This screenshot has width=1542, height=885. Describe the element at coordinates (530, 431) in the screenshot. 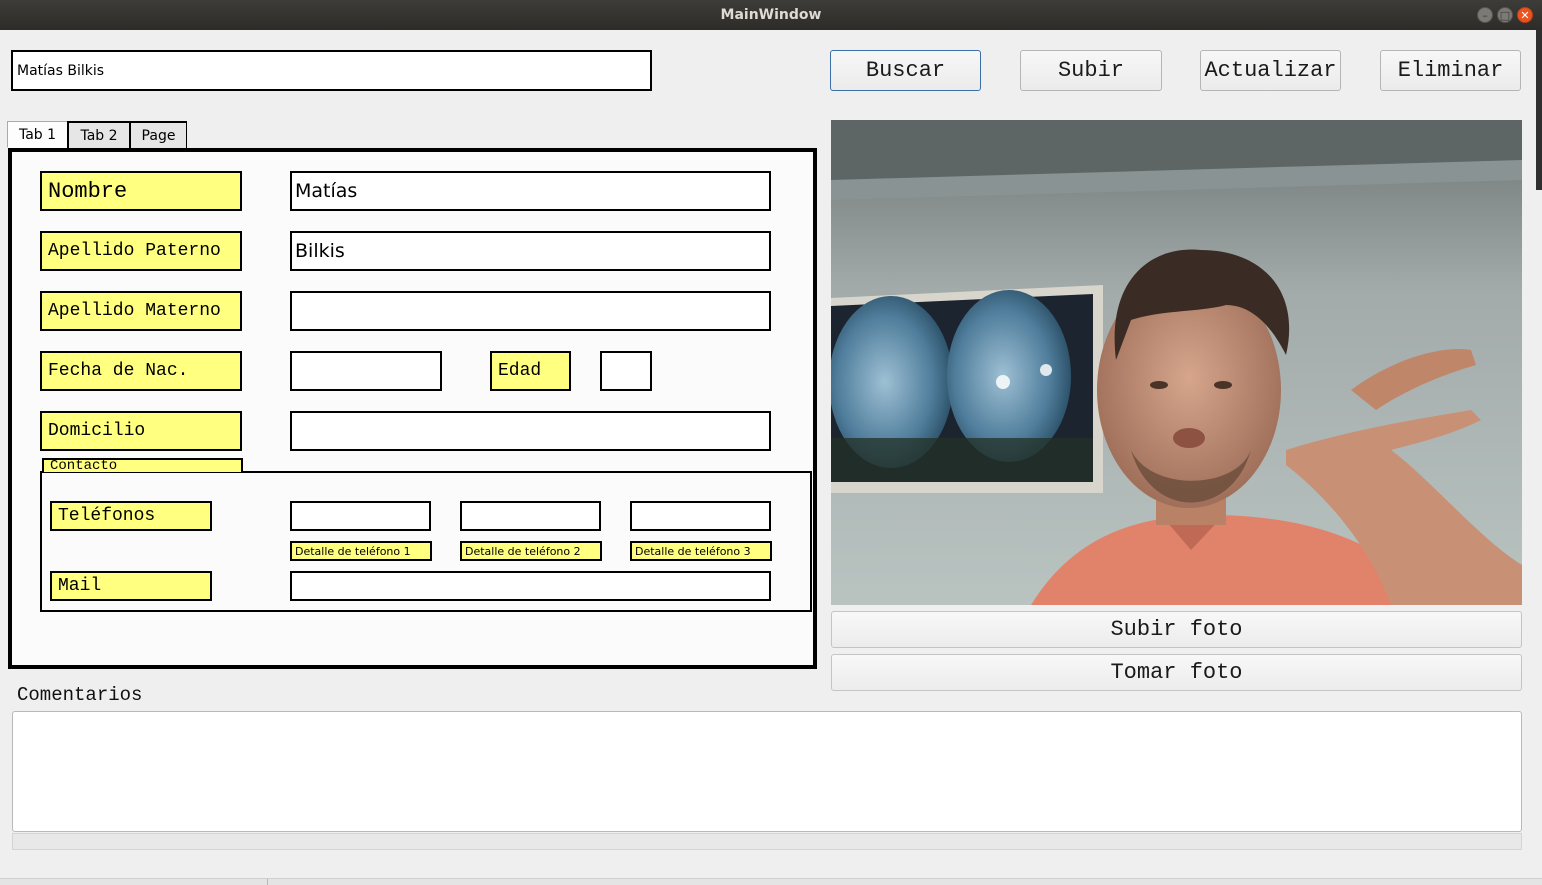

I see `domicilio-field` at that location.